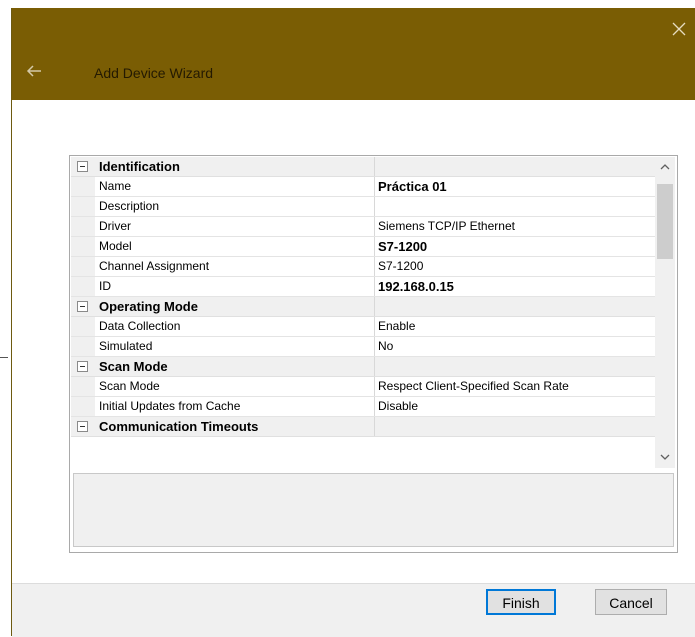 Image resolution: width=695 pixels, height=637 pixels. What do you see at coordinates (516, 406) in the screenshot?
I see `property-value: Disable` at bounding box center [516, 406].